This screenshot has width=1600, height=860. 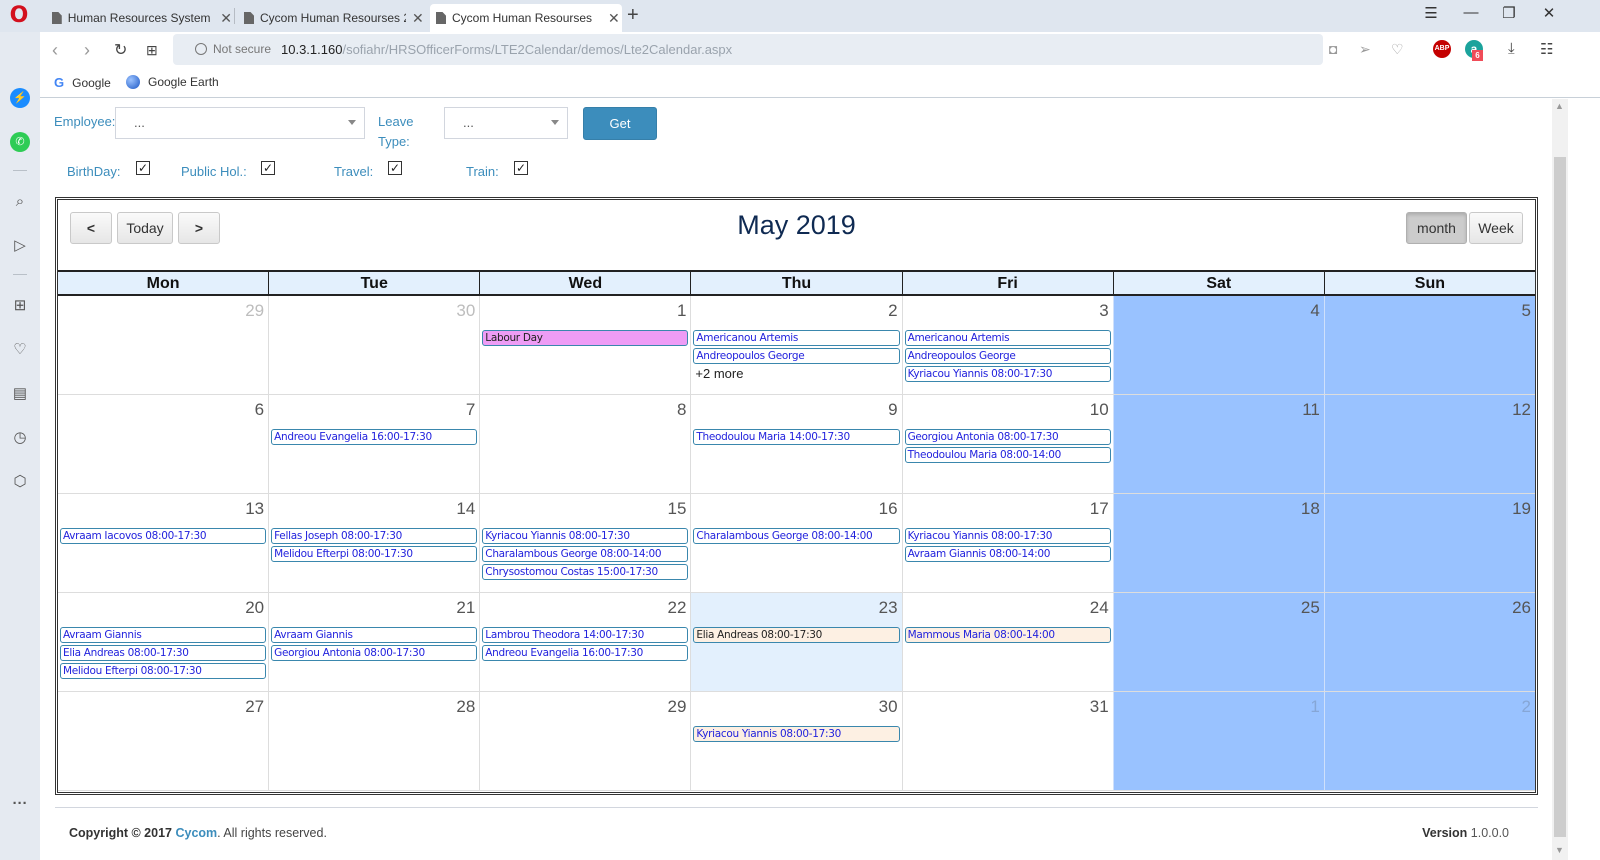 I want to click on day-cell: 7 Andreou Evangelia 16:00-17:30, so click(x=374, y=444).